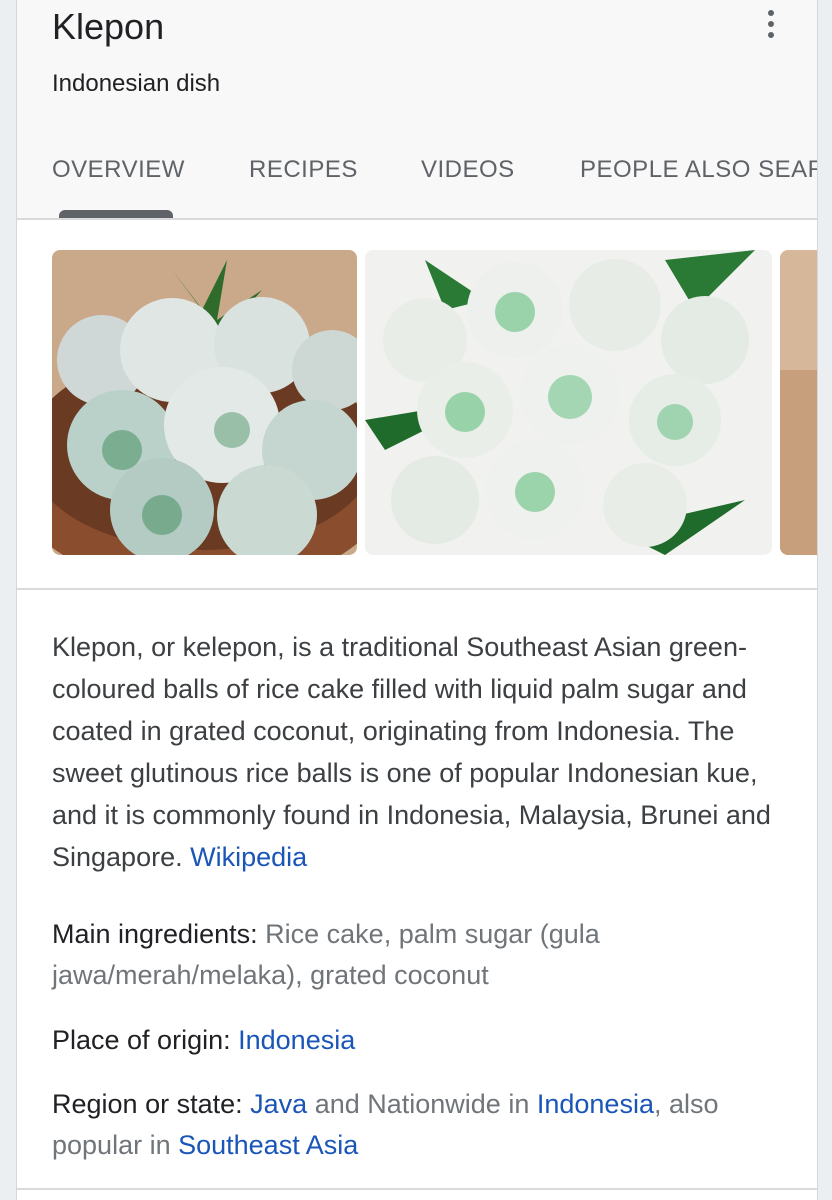  Describe the element at coordinates (798, 402) in the screenshot. I see `image-klepon-partial` at that location.